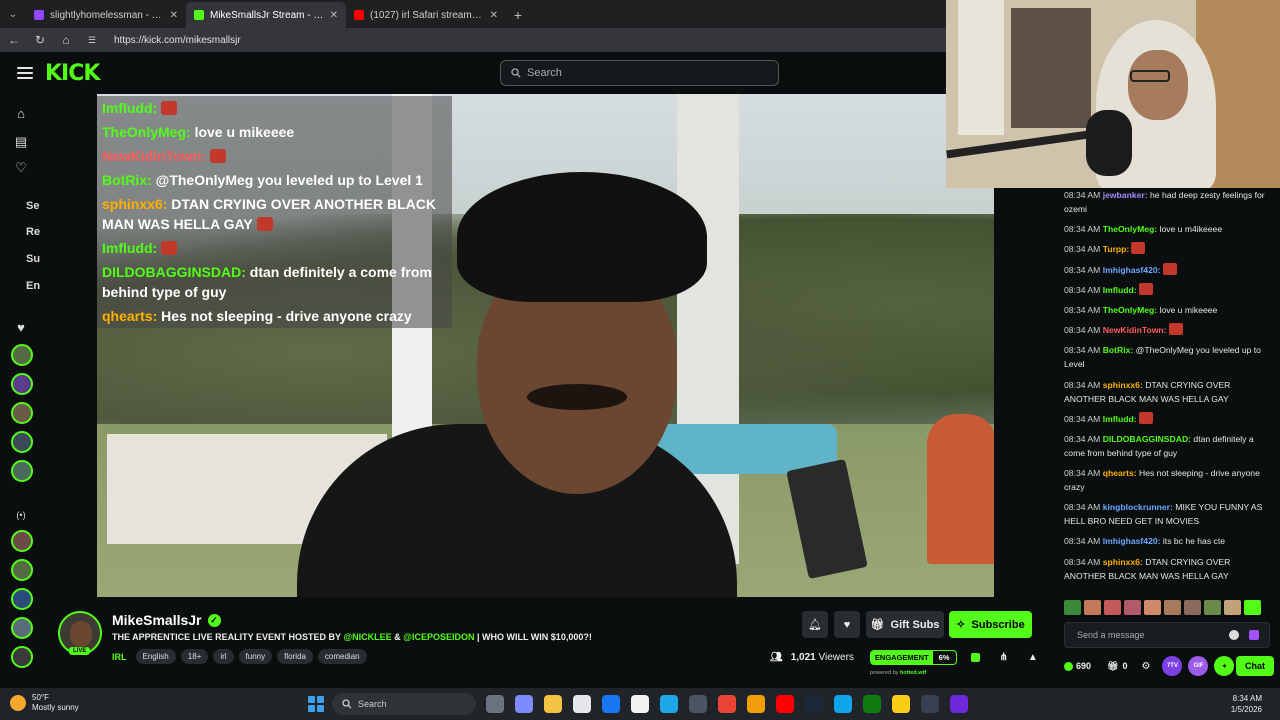 The width and height of the screenshot is (1280, 720). Describe the element at coordinates (756, 704) in the screenshot. I see `vlc-icon` at that location.